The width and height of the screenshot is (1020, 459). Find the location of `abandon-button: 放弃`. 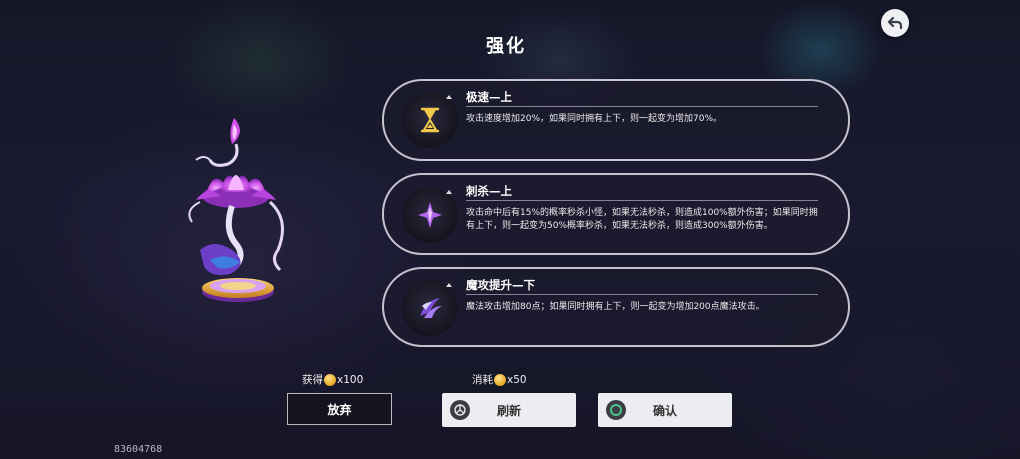

abandon-button: 放弃 is located at coordinates (339, 409).